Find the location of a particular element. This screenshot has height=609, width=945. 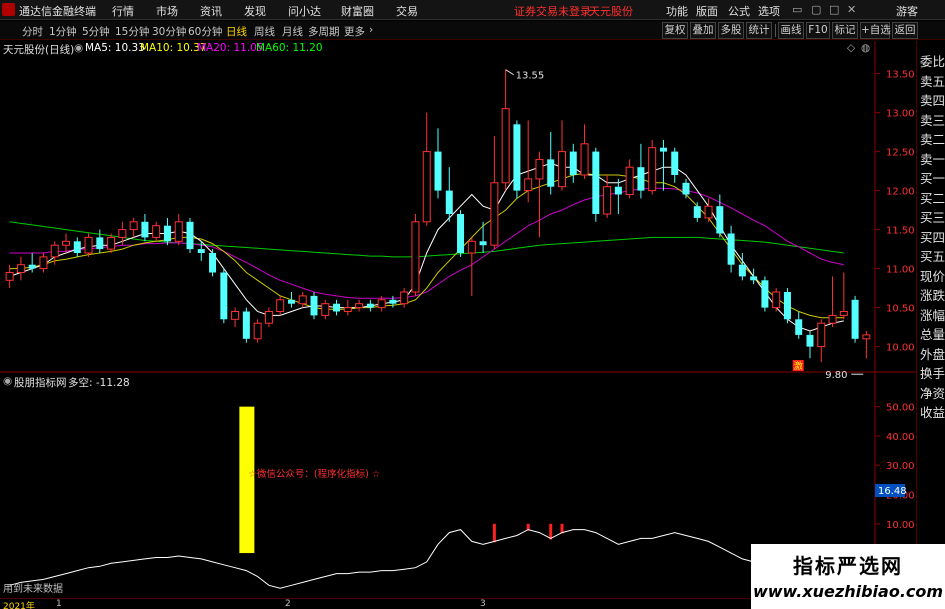

quote-panel-item: 换手 is located at coordinates (932, 373).